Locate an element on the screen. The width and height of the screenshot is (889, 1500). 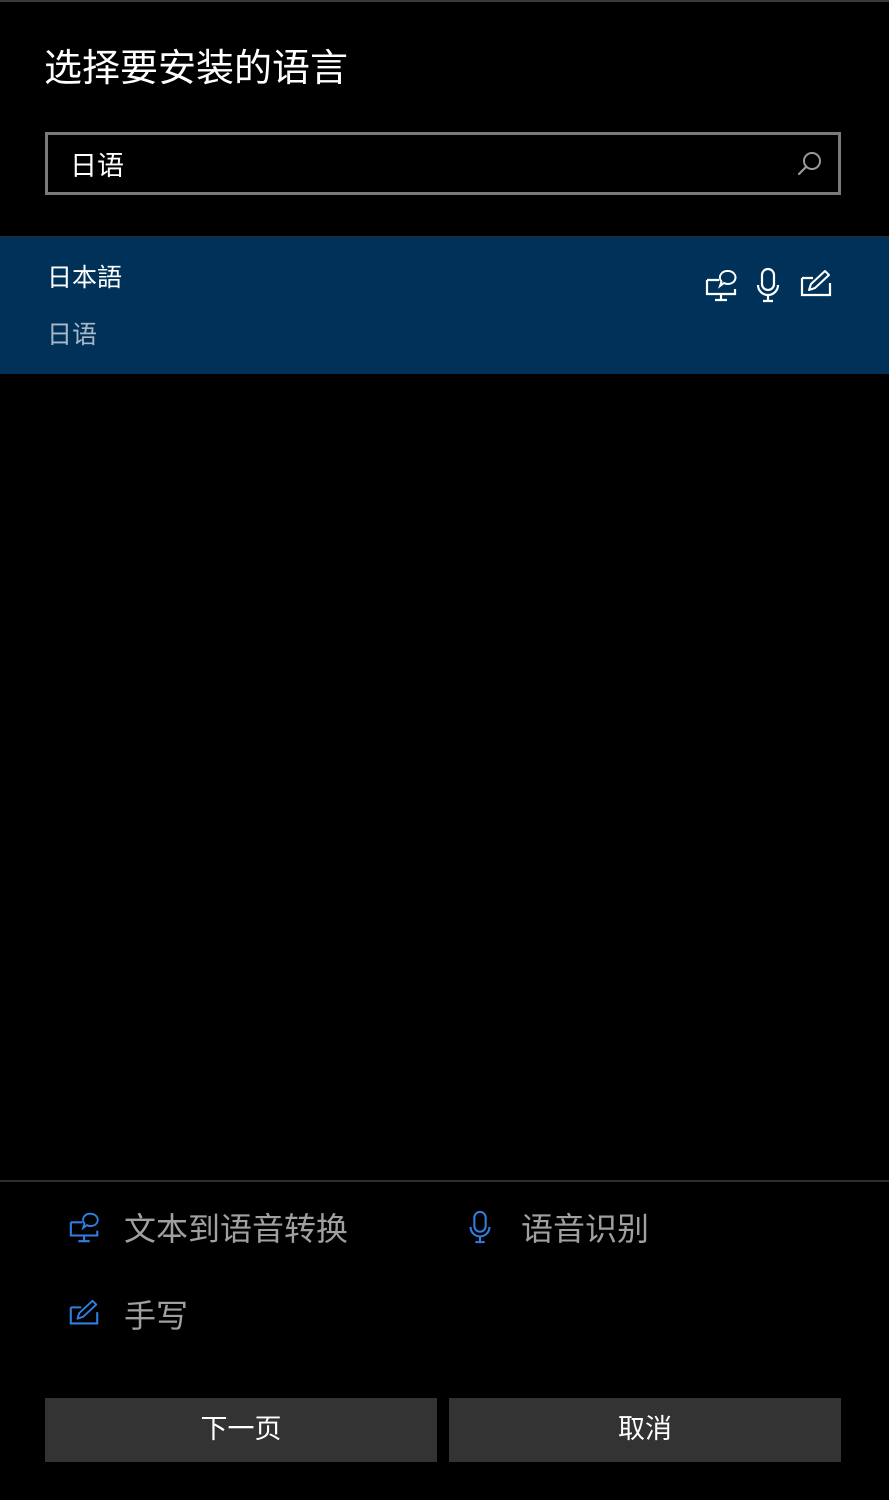
legend-divider is located at coordinates (444, 1181).